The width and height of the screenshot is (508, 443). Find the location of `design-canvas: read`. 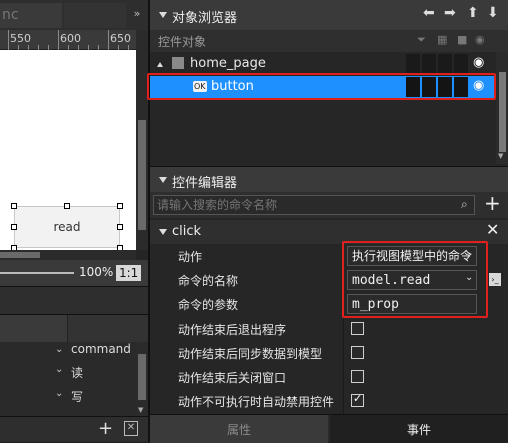

design-canvas: read is located at coordinates (68, 150).